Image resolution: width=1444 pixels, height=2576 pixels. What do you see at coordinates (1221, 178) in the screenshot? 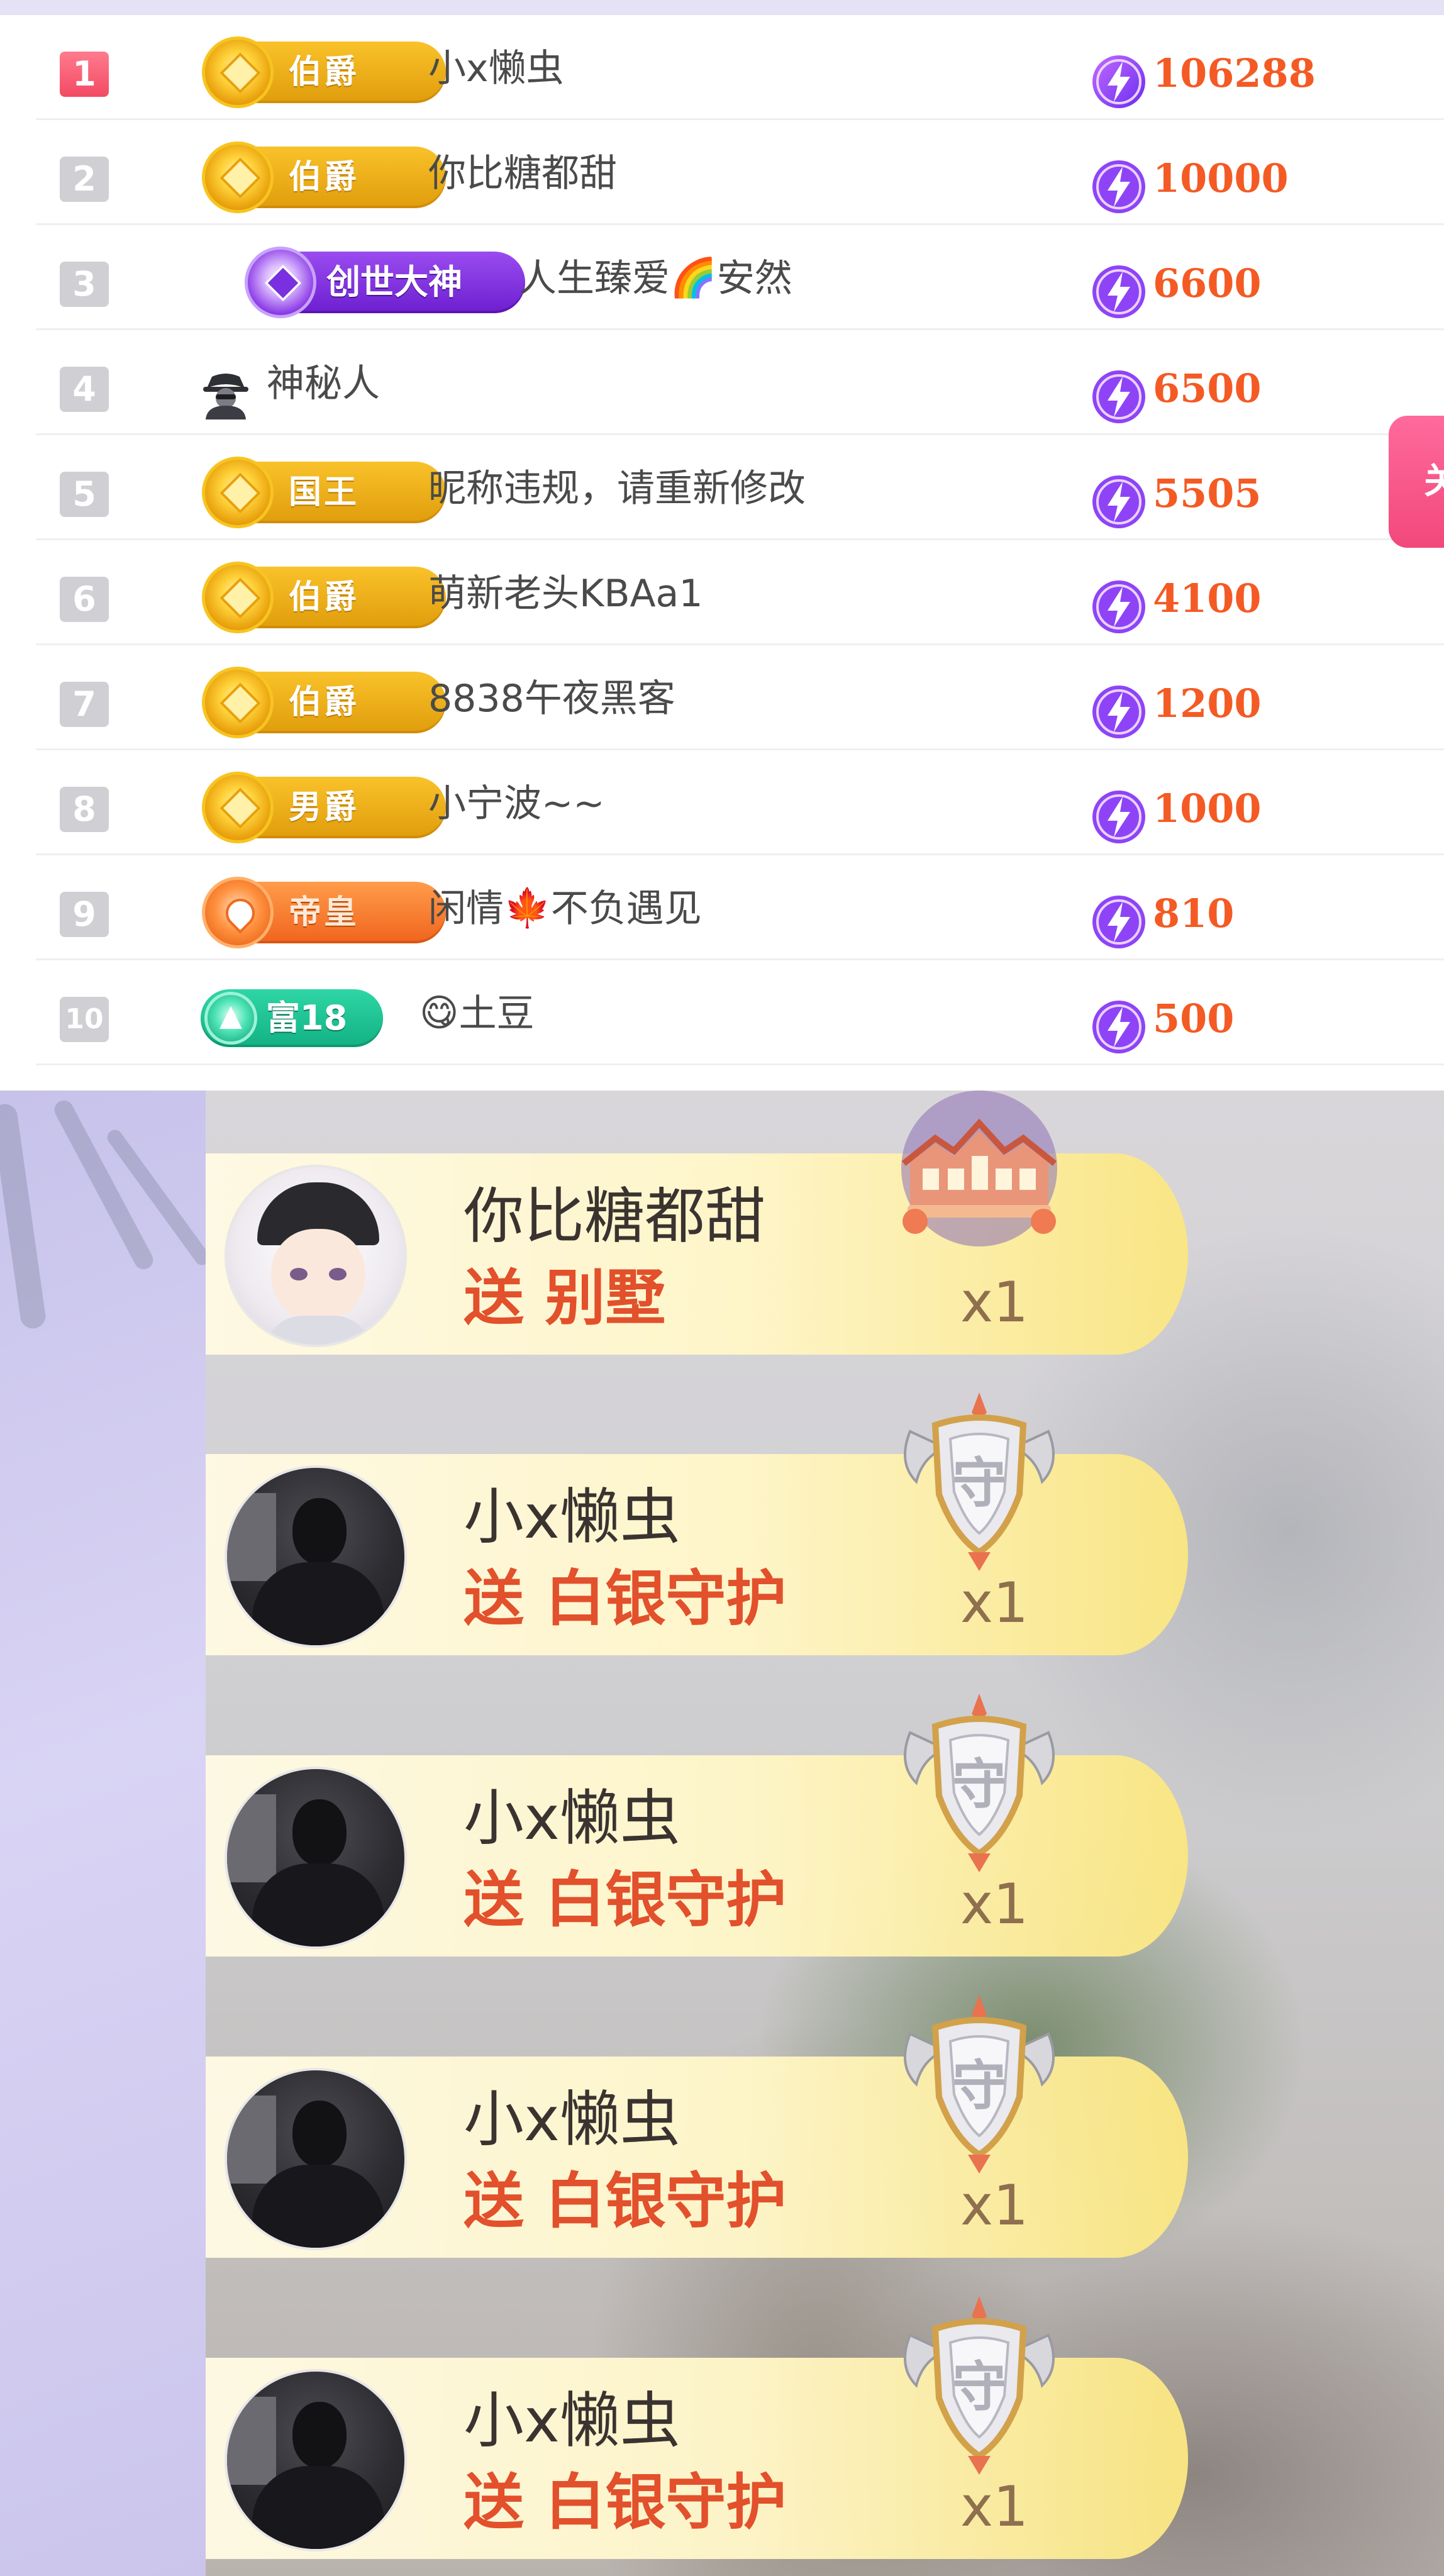
I see `score-value: 10000` at bounding box center [1221, 178].